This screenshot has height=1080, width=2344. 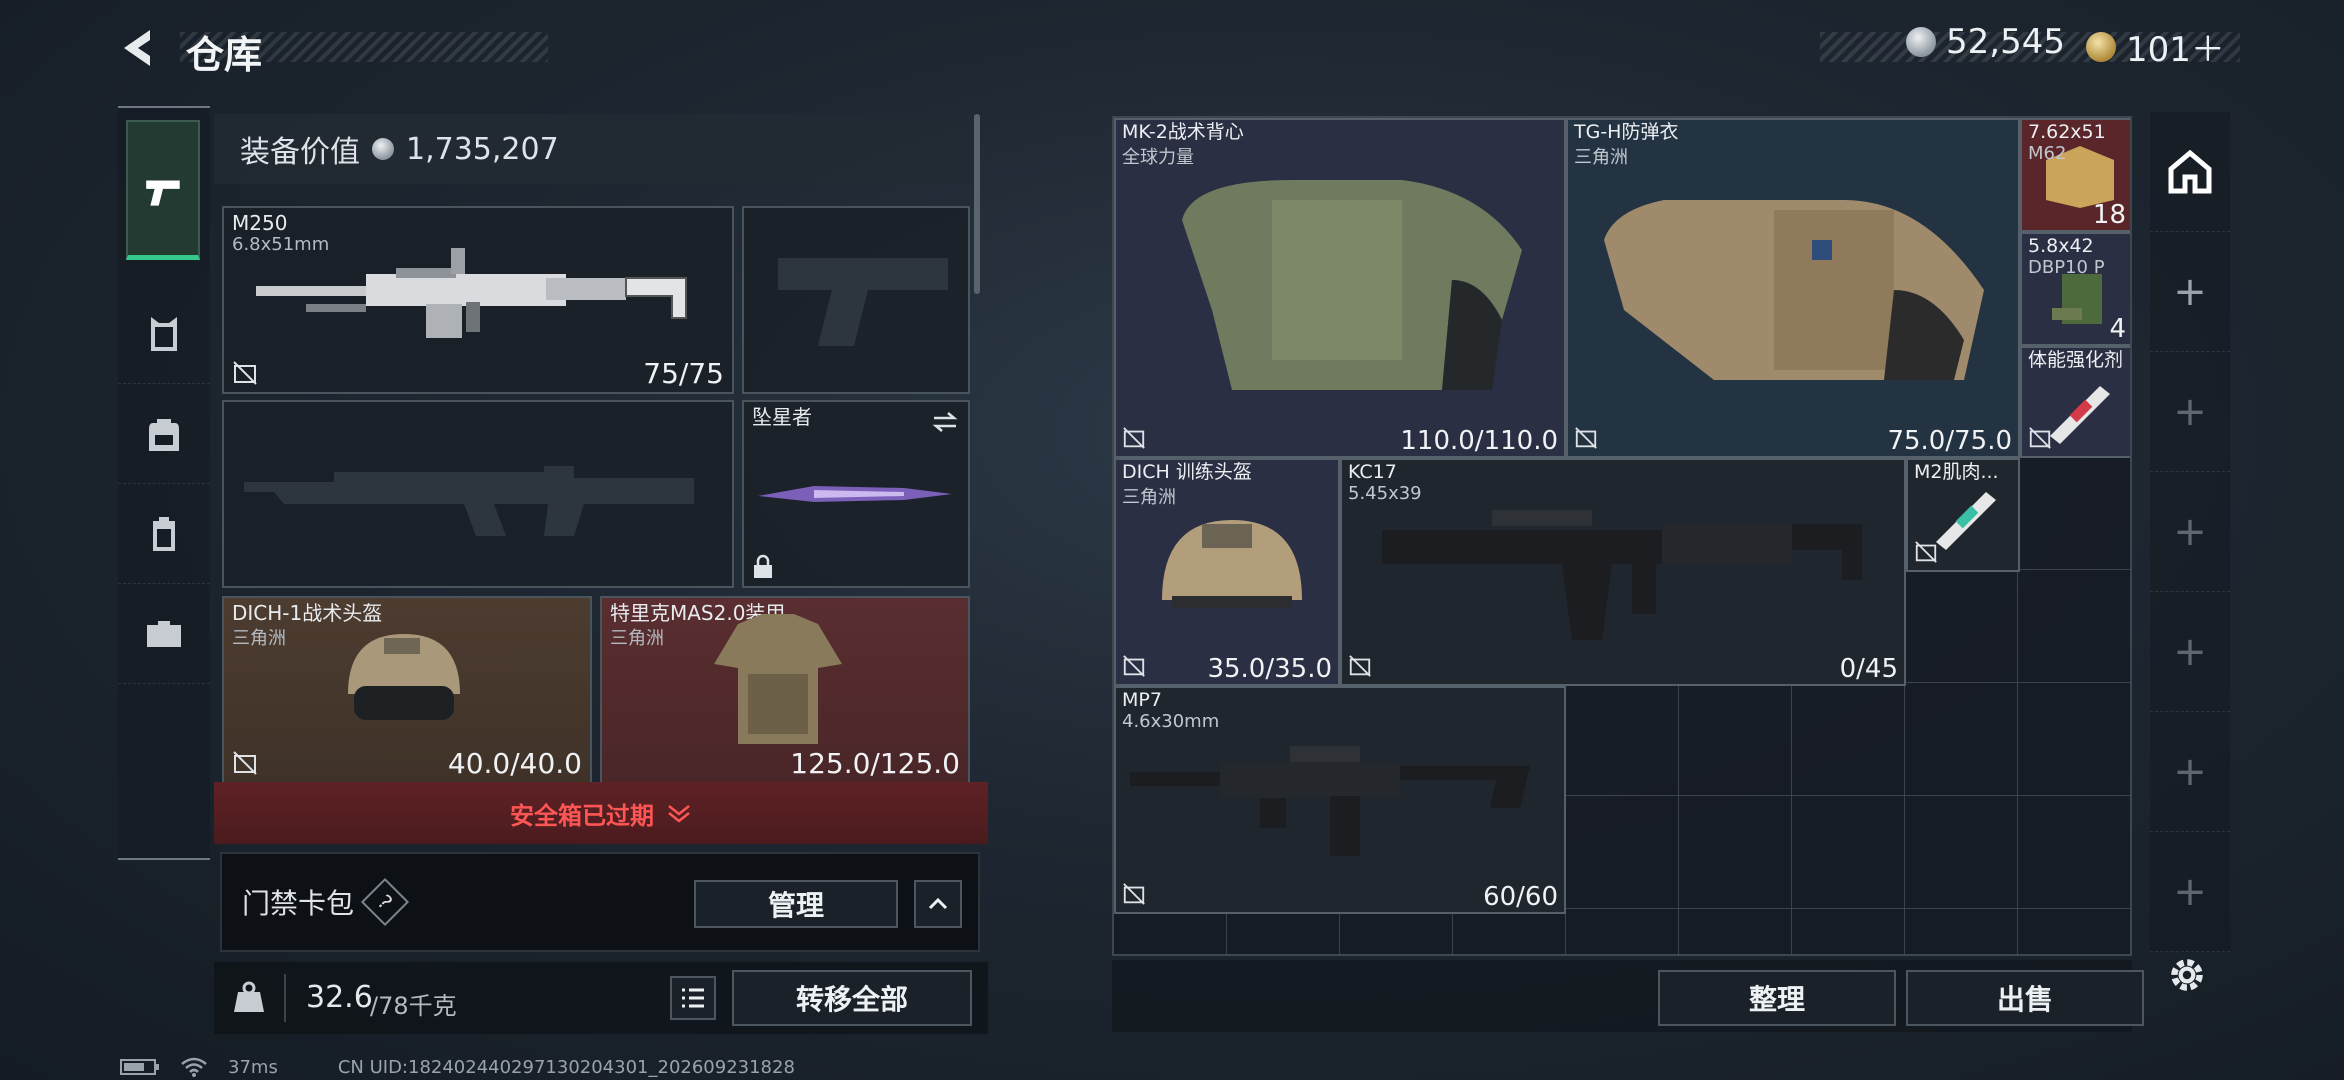 I want to click on transfer-all-button: 转移全部, so click(x=852, y=998).